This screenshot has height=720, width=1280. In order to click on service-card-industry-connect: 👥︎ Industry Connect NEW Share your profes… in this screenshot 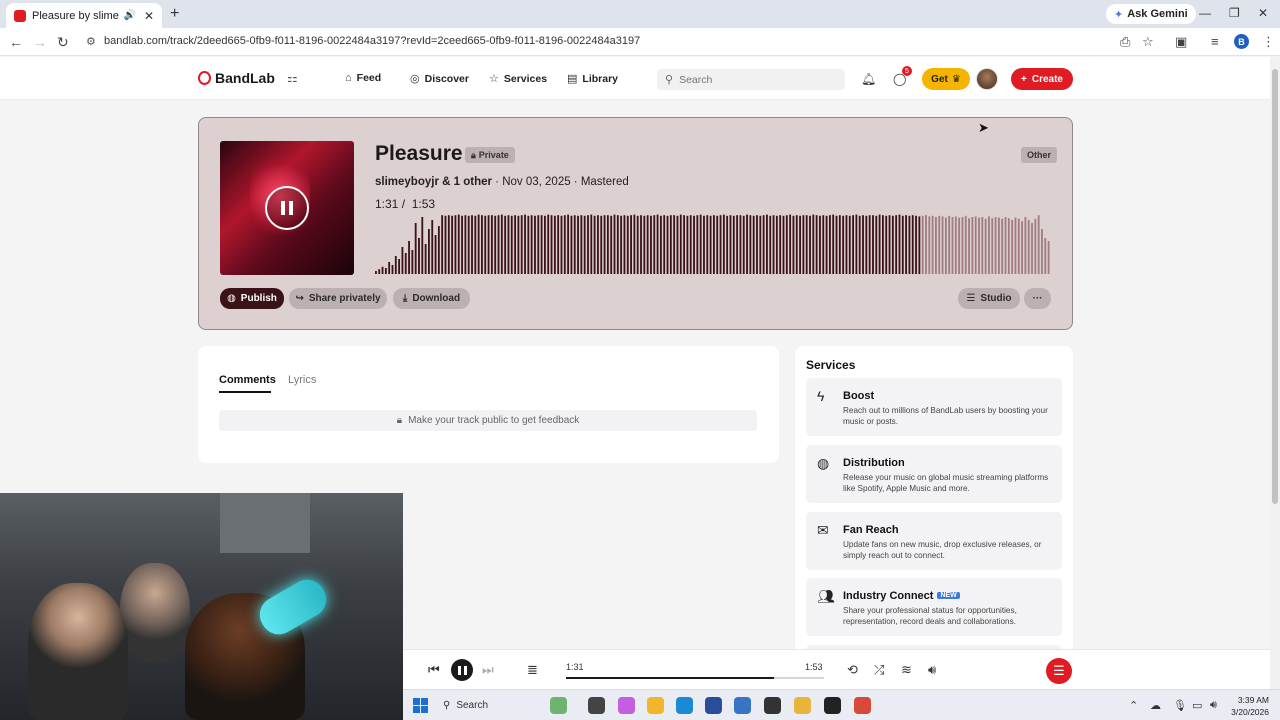, I will do `click(934, 607)`.